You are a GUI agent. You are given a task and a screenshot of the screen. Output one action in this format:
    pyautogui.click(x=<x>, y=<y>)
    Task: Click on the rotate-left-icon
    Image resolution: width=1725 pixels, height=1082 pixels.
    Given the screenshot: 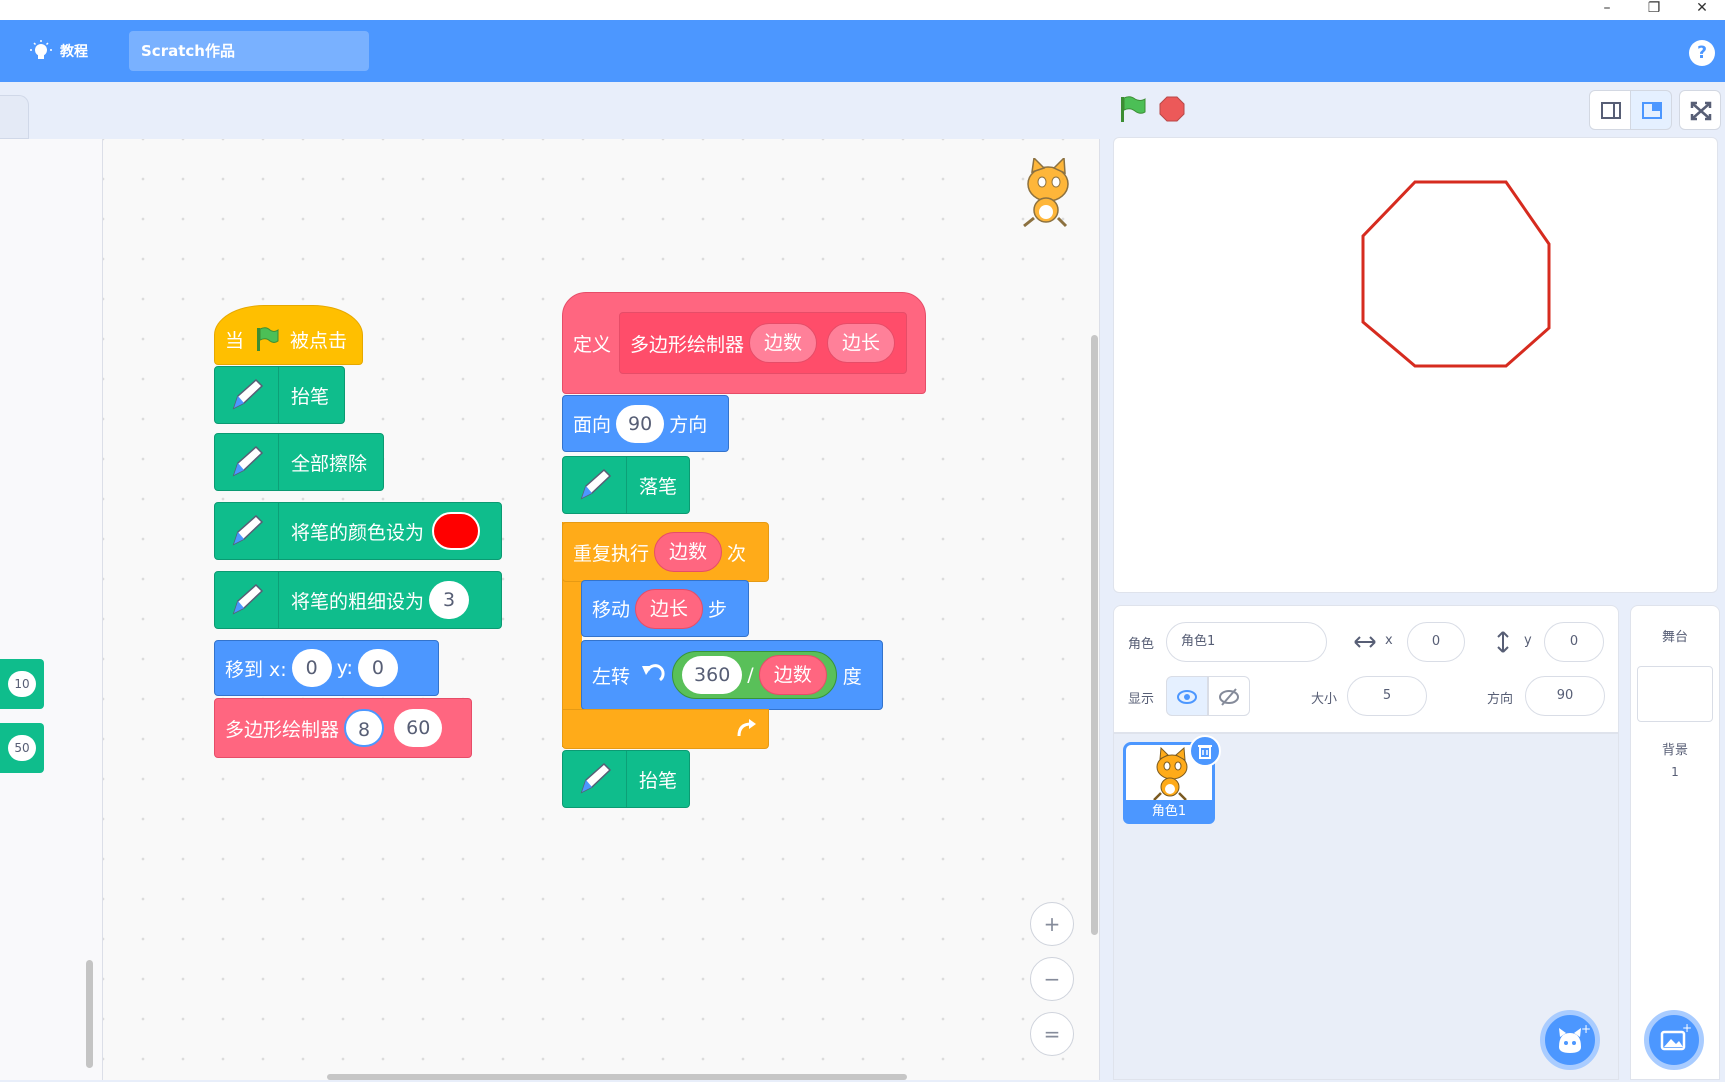 What is the action you would take?
    pyautogui.click(x=653, y=673)
    